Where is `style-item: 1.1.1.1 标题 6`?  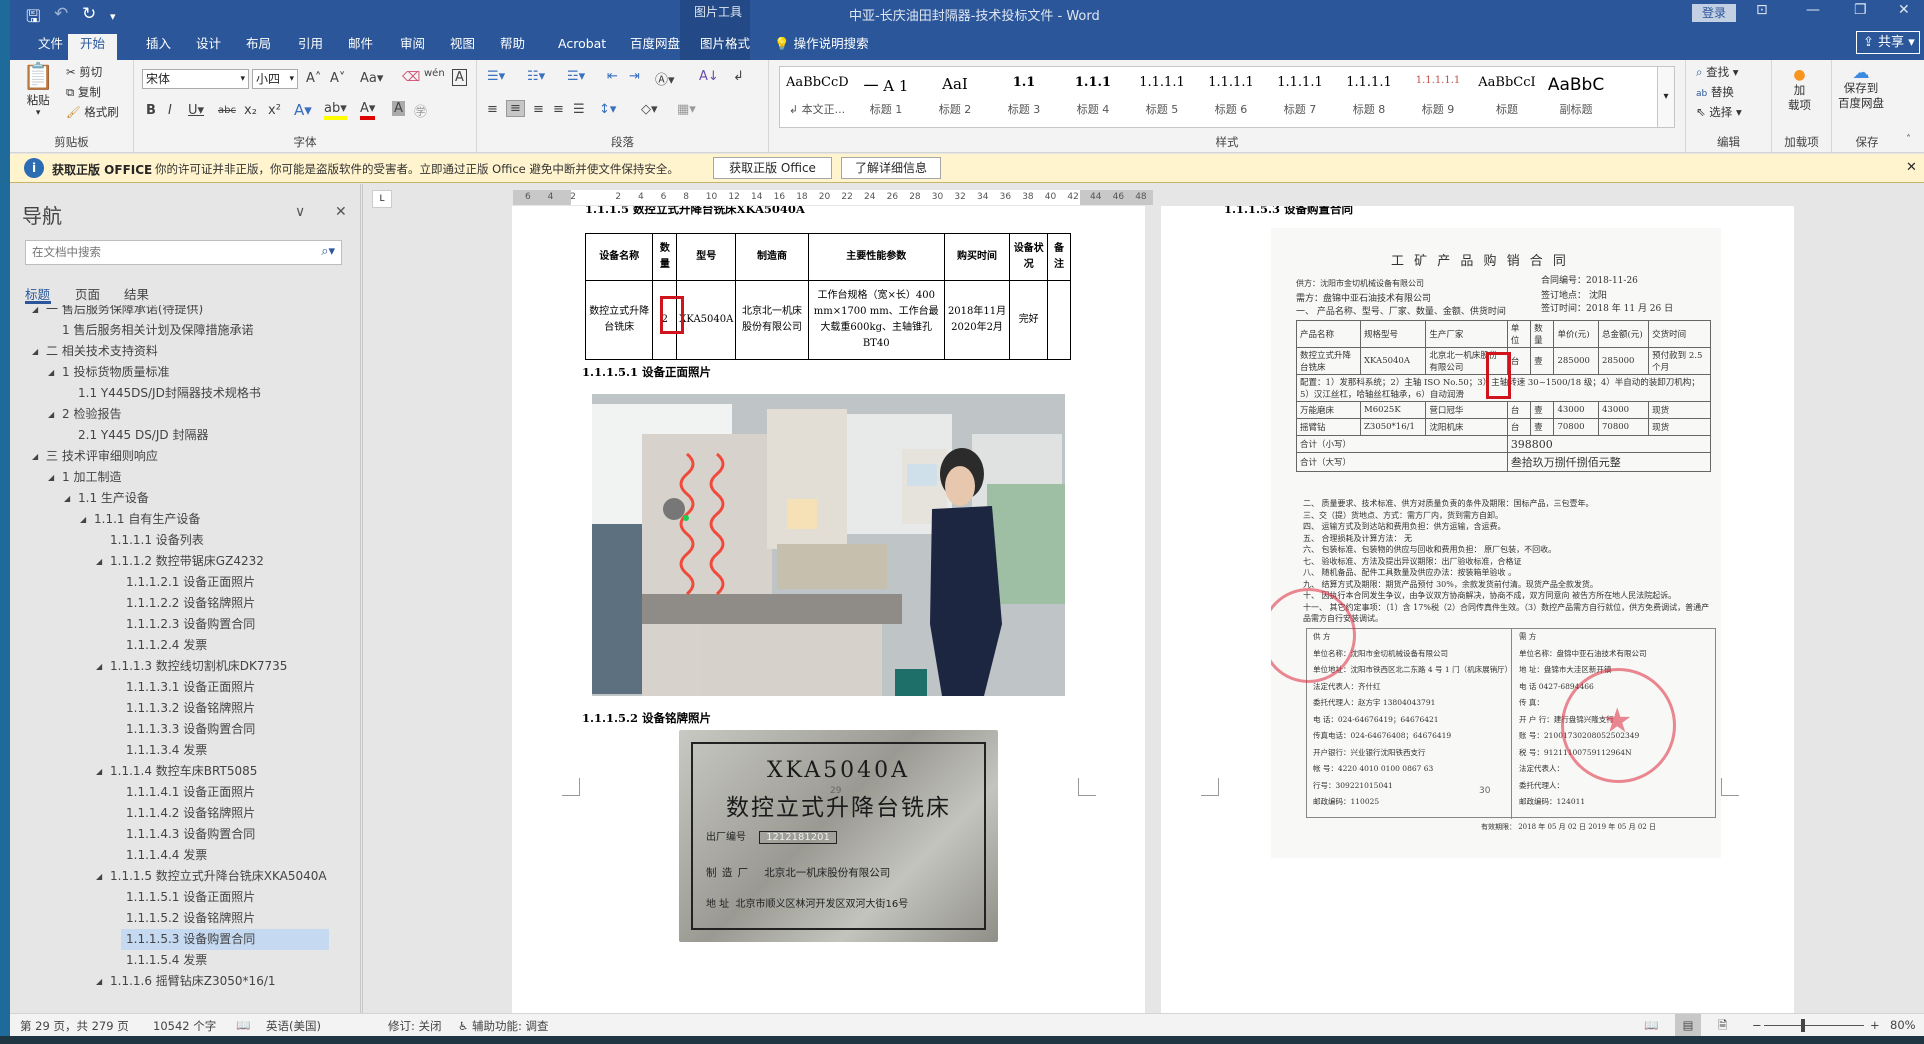
style-item: 1.1.1.1 标题 6 is located at coordinates (1231, 97).